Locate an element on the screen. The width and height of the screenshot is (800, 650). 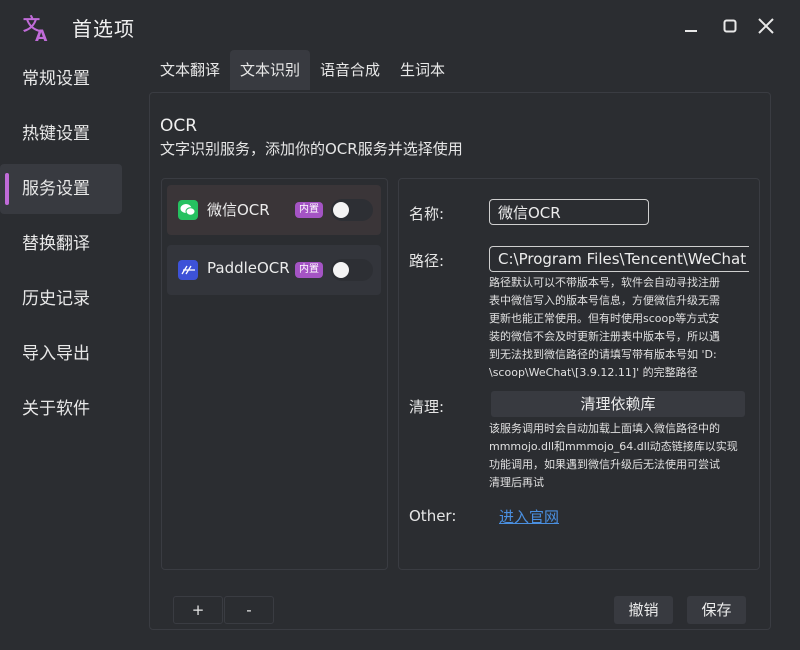
help-line: 到无法找到微信路径的请填写带有版本号如 'D: is located at coordinates (603, 354).